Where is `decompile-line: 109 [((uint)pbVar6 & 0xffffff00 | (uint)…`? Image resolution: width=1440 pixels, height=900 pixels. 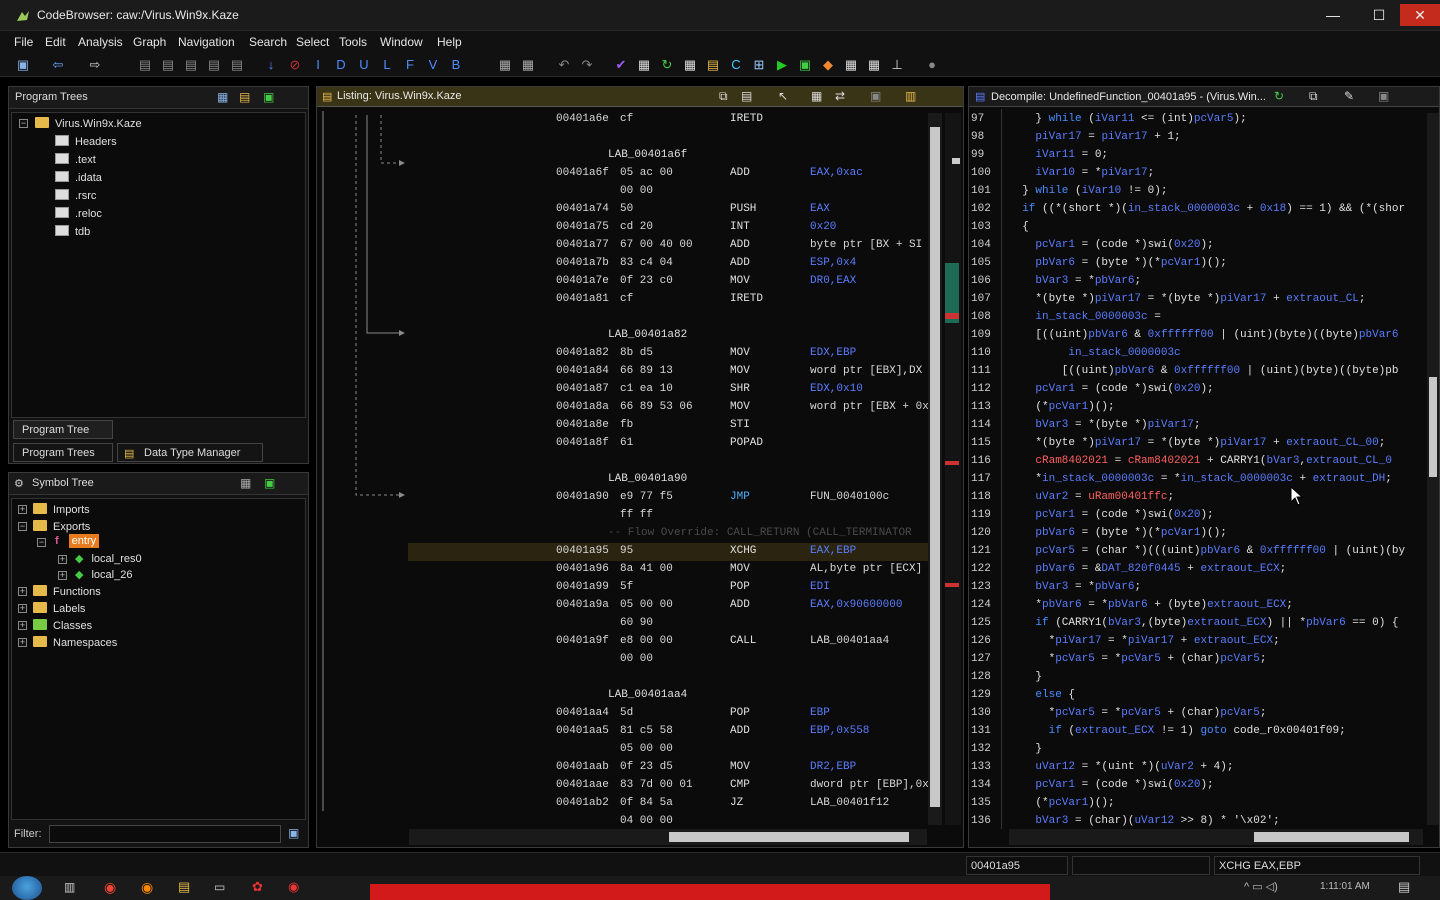 decompile-line: 109 [((uint)pbVar6 & 0xffffff00 | (uint)… is located at coordinates (1198, 336).